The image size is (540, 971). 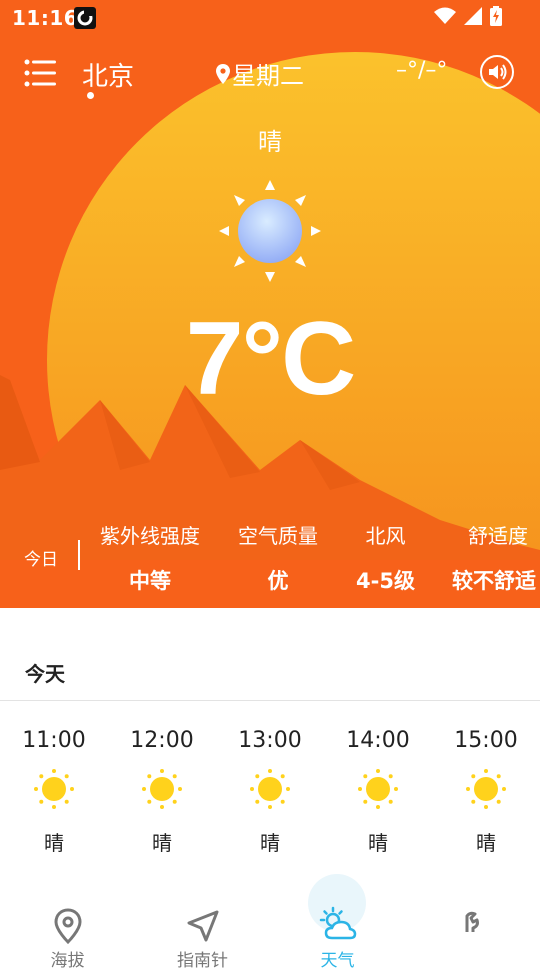 What do you see at coordinates (496, 16) in the screenshot?
I see `battery-charging-icon` at bounding box center [496, 16].